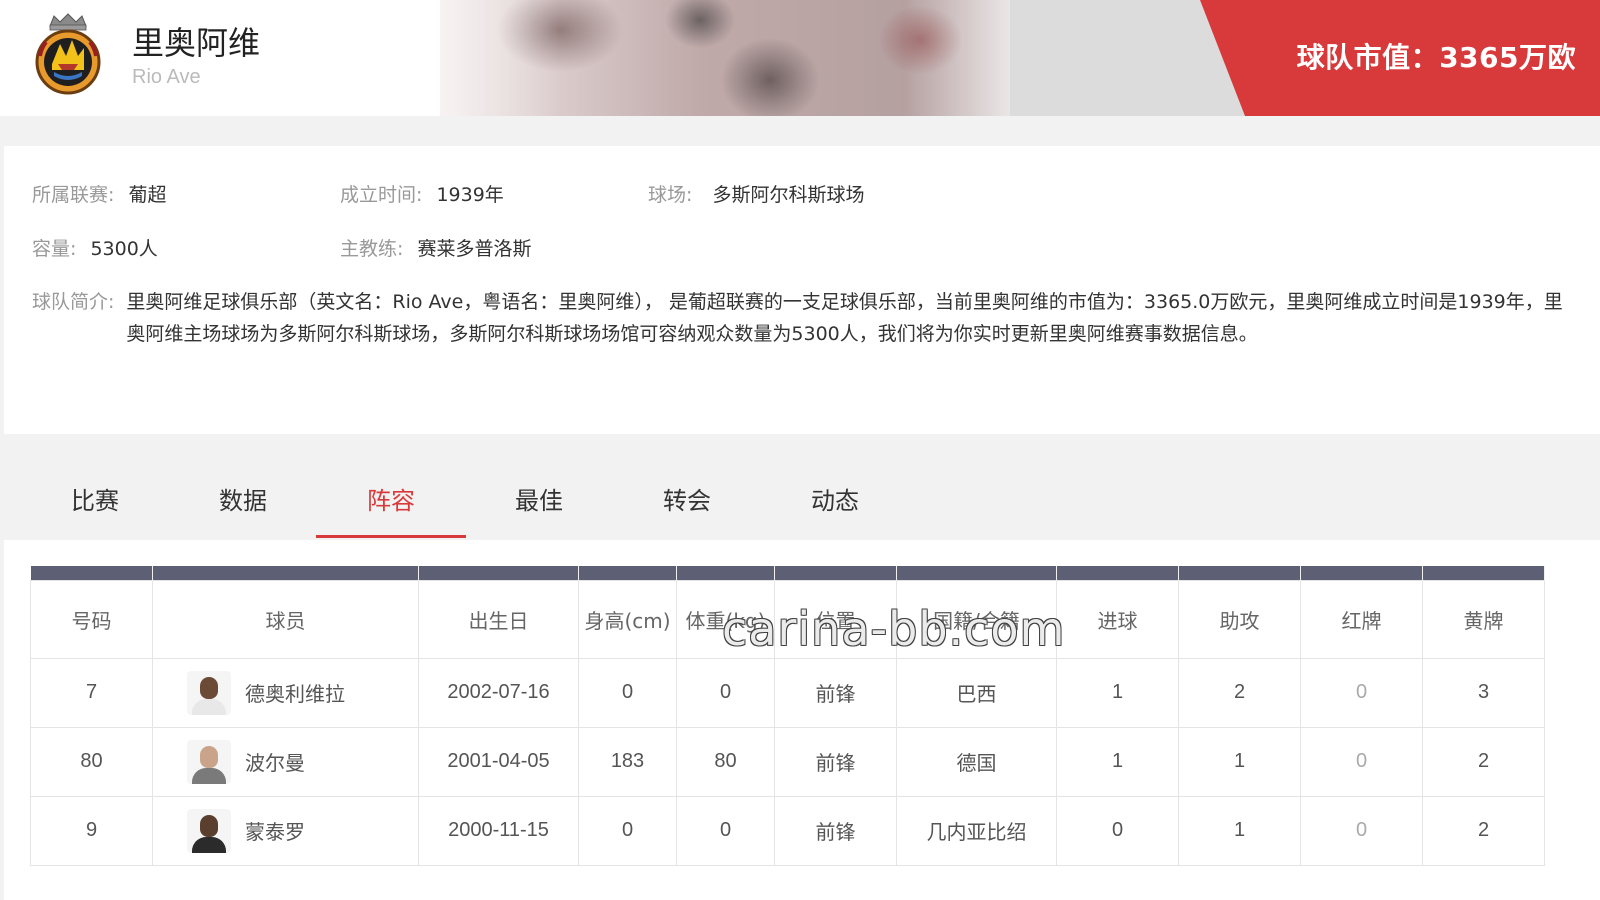 Image resolution: width=1600 pixels, height=900 pixels. Describe the element at coordinates (1117, 619) in the screenshot. I see `header-goals: 进球` at that location.